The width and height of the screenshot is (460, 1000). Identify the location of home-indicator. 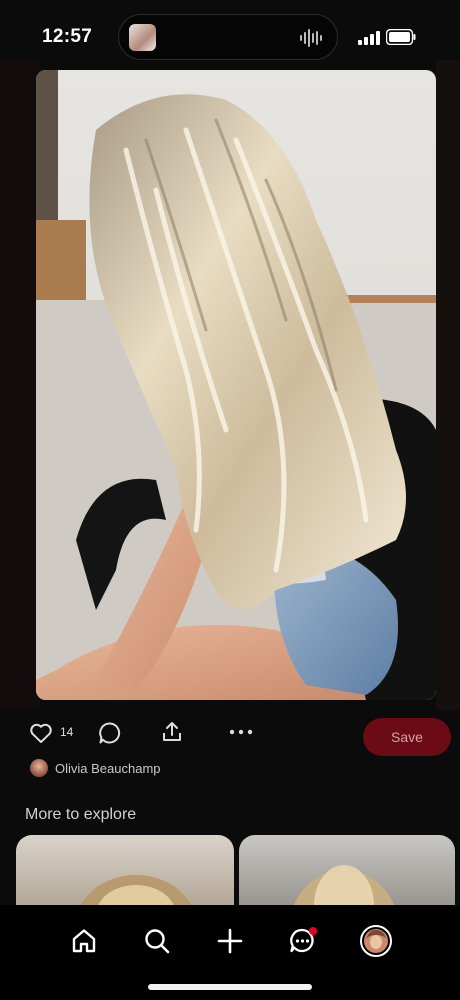
(230, 987).